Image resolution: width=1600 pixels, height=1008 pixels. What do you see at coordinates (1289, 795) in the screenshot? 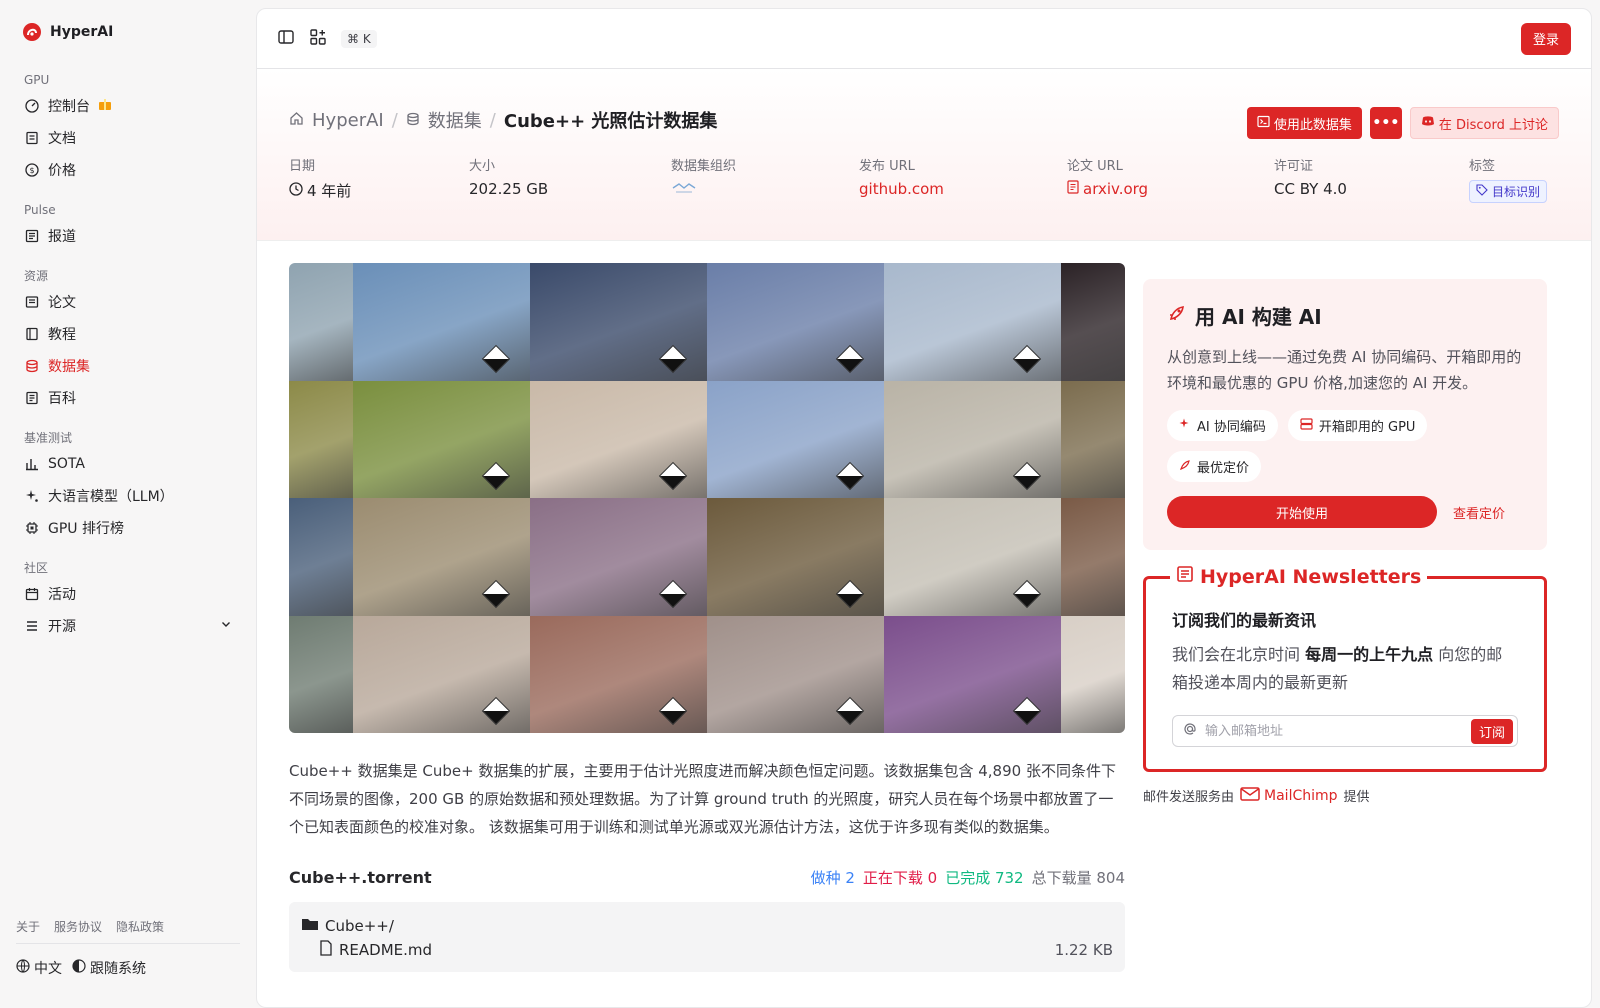
I see `mailchimp-link: MailChimp` at bounding box center [1289, 795].